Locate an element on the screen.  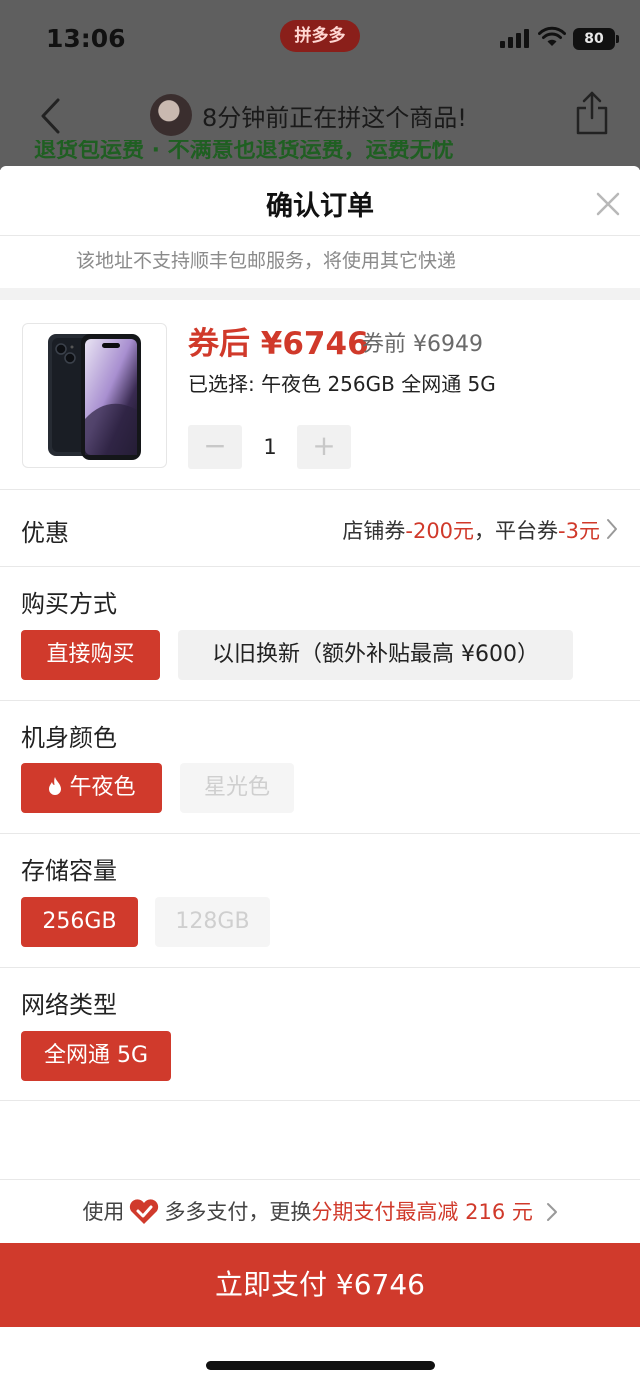
sheet-title: 确认订单 is located at coordinates (320, 206).